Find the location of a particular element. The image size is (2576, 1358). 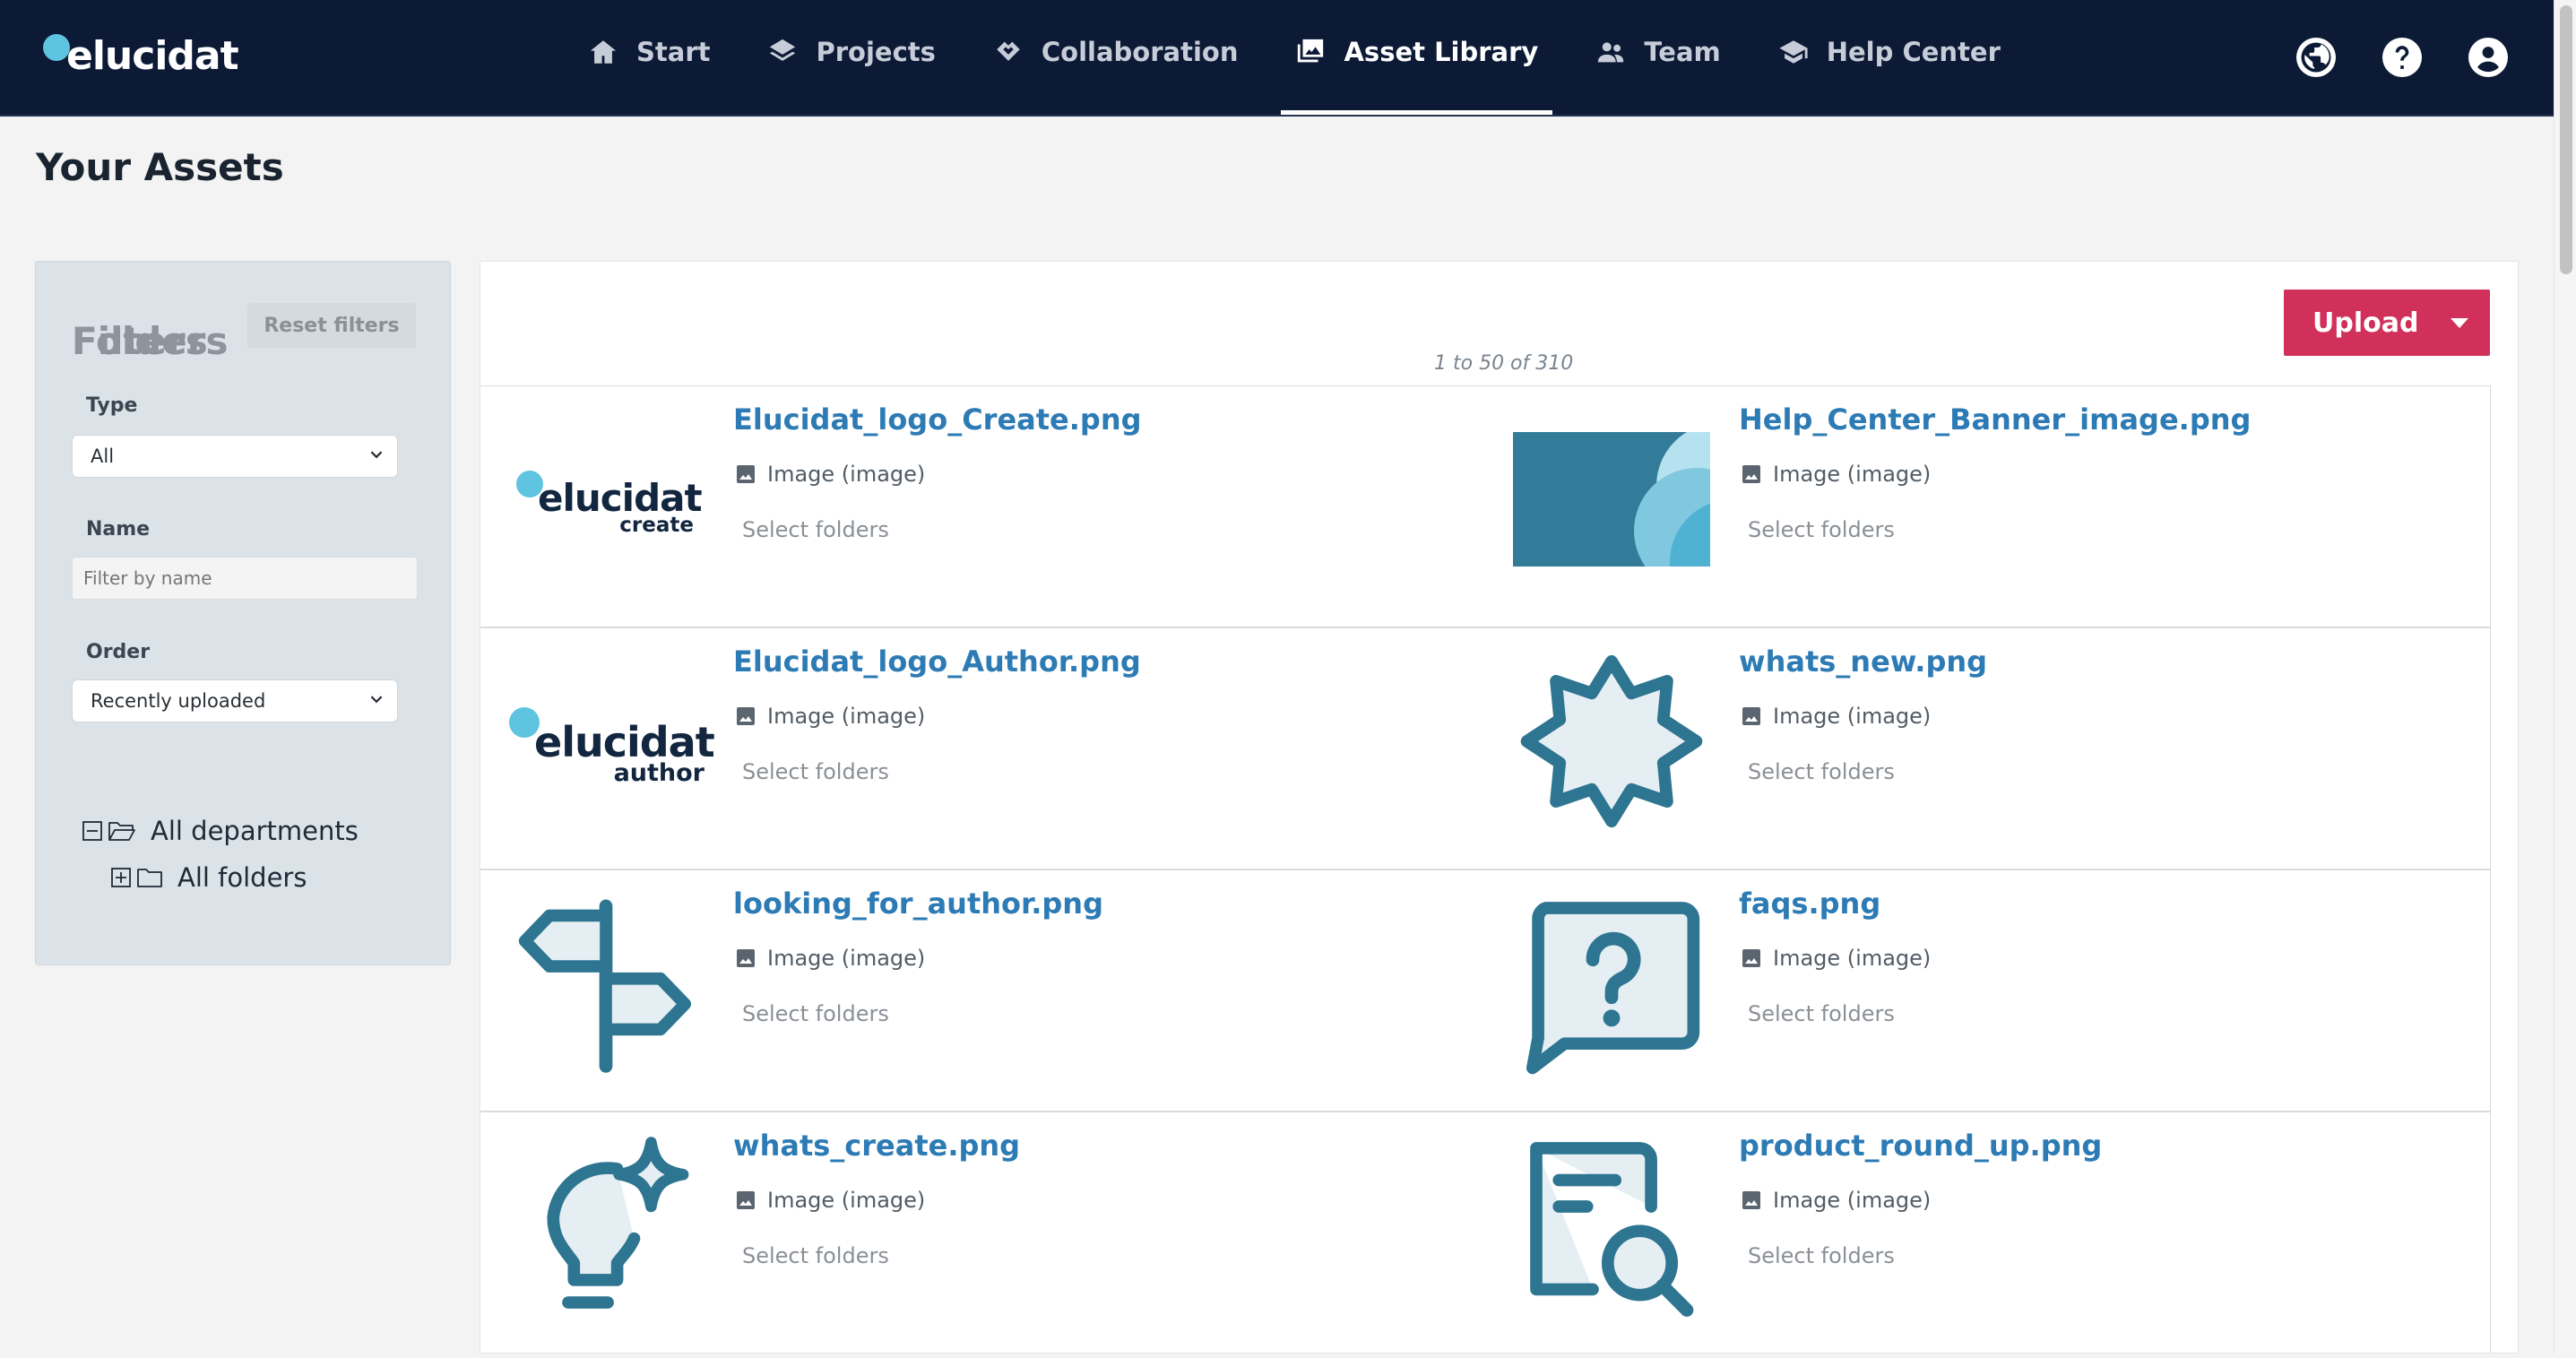

image-library-icon is located at coordinates (1311, 51).